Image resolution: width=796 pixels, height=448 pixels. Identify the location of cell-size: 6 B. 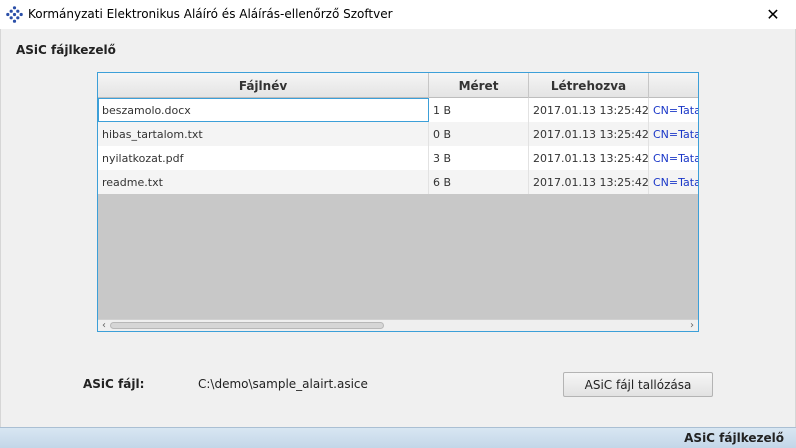
(479, 182).